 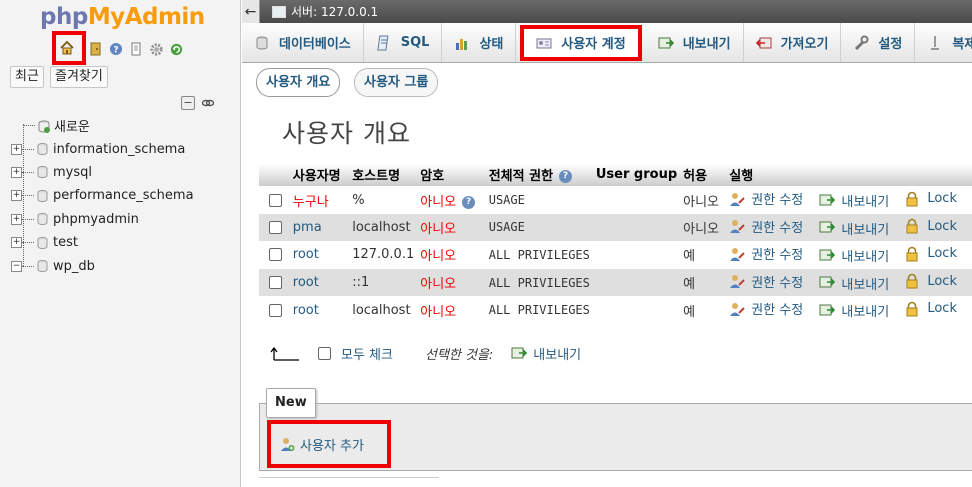 I want to click on row-select-cell, so click(x=274, y=200).